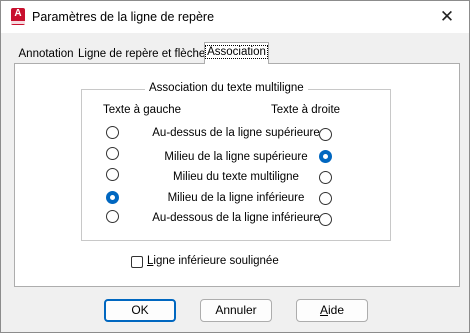  Describe the element at coordinates (235, 17) in the screenshot. I see `title-bar: A Paramètres de la ligne de repère ✕` at that location.